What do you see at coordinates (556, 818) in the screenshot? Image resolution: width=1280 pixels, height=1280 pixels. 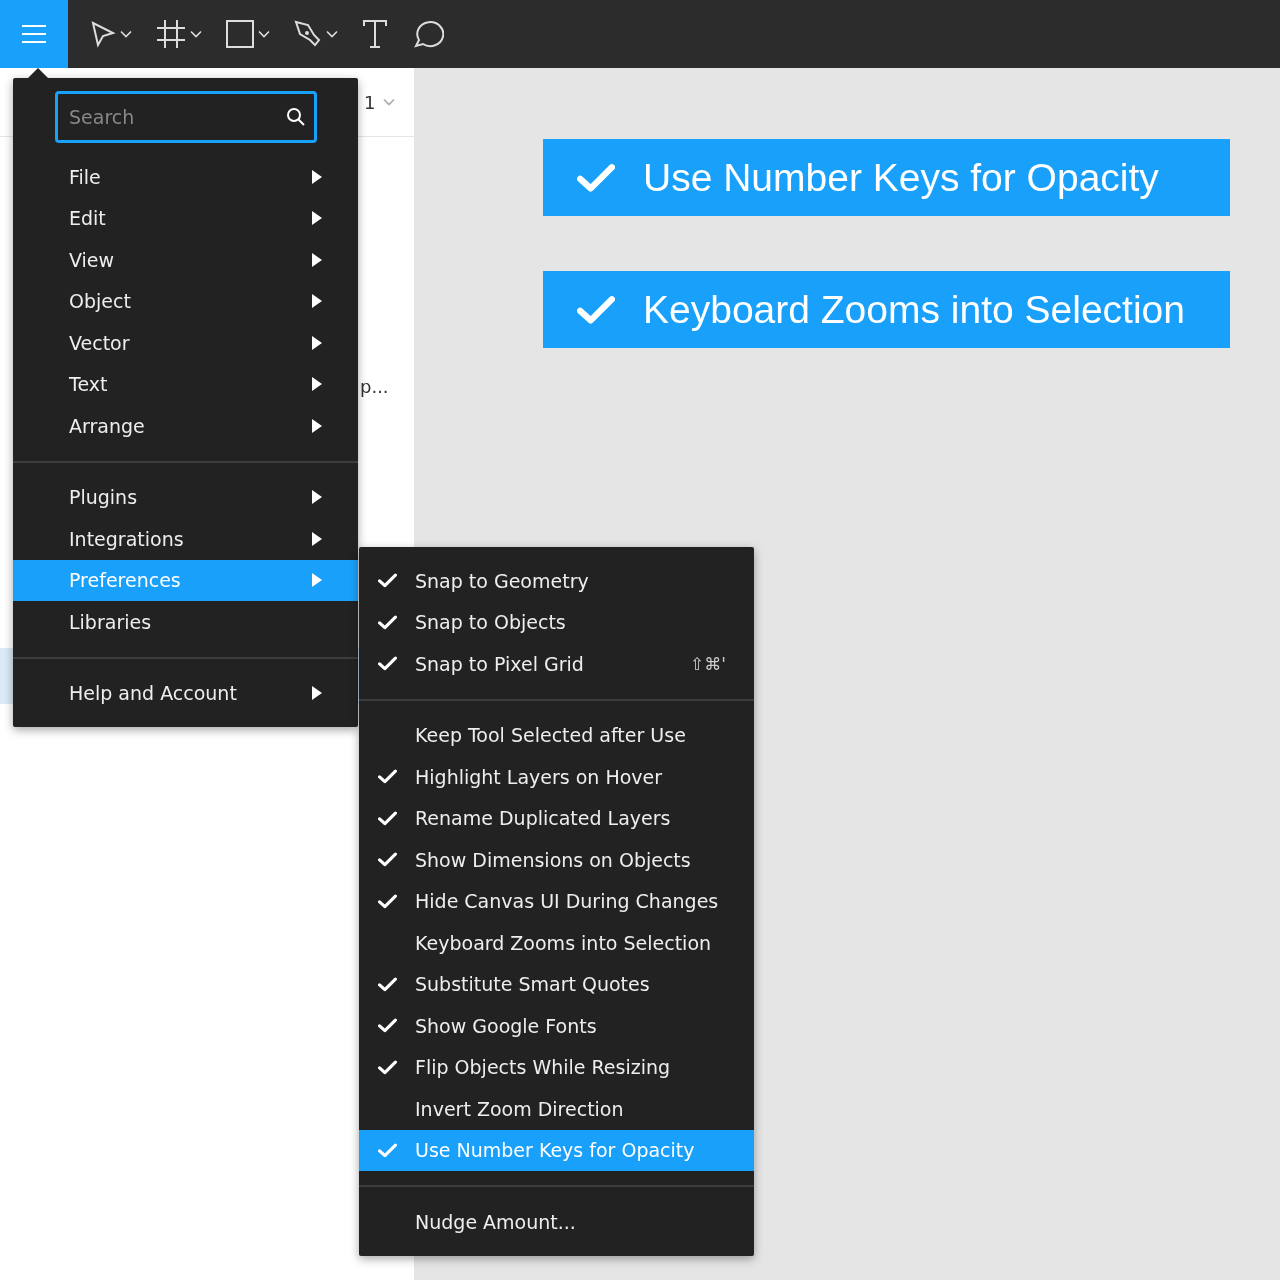 I see `menu-item: Rename Duplicated Layers` at bounding box center [556, 818].